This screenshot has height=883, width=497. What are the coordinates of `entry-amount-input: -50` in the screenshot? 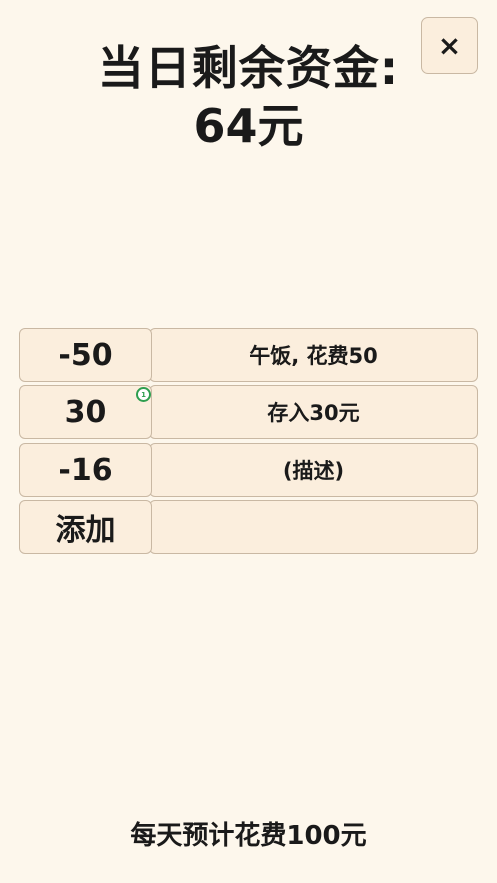 It's located at (85, 355).